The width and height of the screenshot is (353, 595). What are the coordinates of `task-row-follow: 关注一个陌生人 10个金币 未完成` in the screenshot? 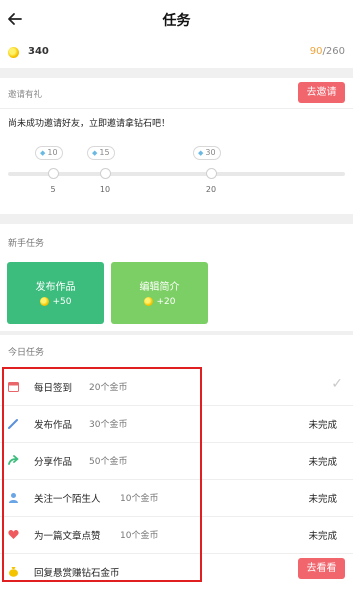 It's located at (176, 498).